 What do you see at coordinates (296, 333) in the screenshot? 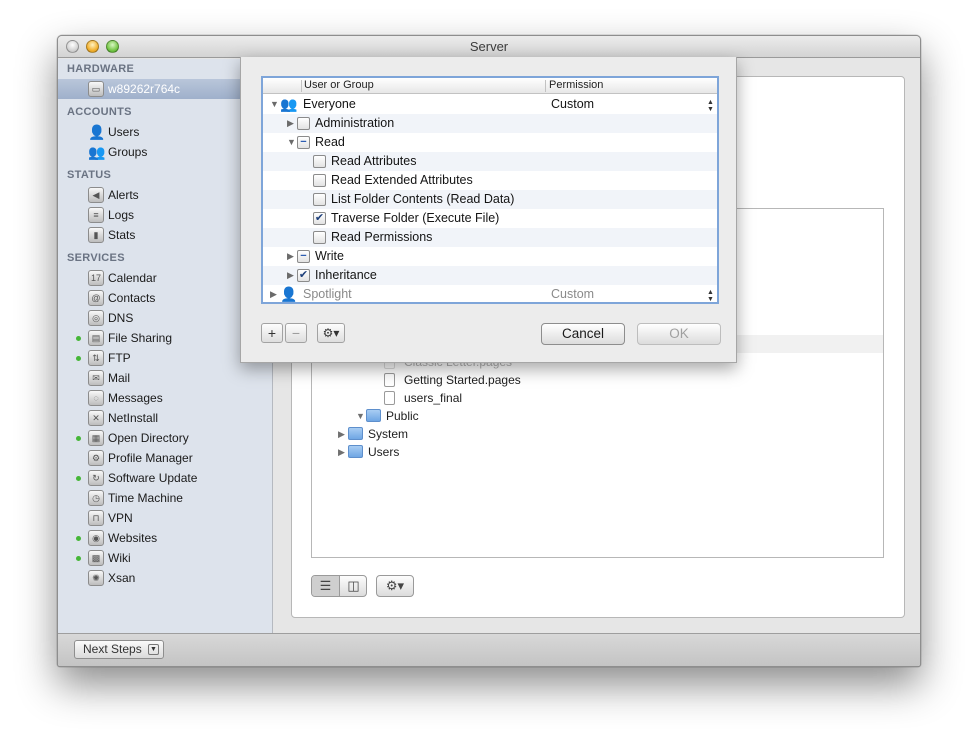
I see `remove-button: −` at bounding box center [296, 333].